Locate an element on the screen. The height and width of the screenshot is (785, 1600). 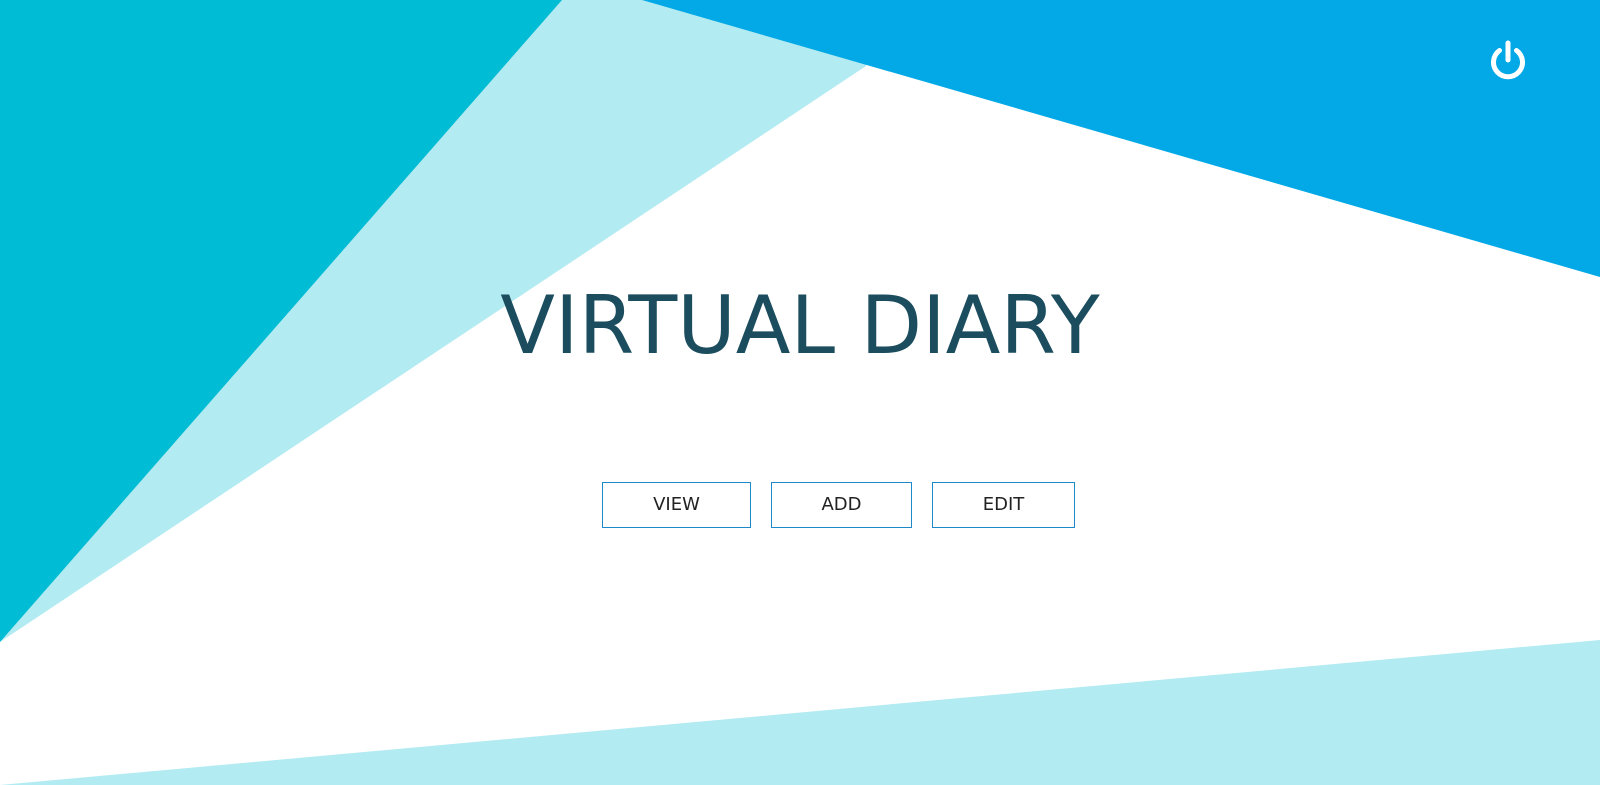
page-title: VIRTUAL DIARY is located at coordinates (800, 325).